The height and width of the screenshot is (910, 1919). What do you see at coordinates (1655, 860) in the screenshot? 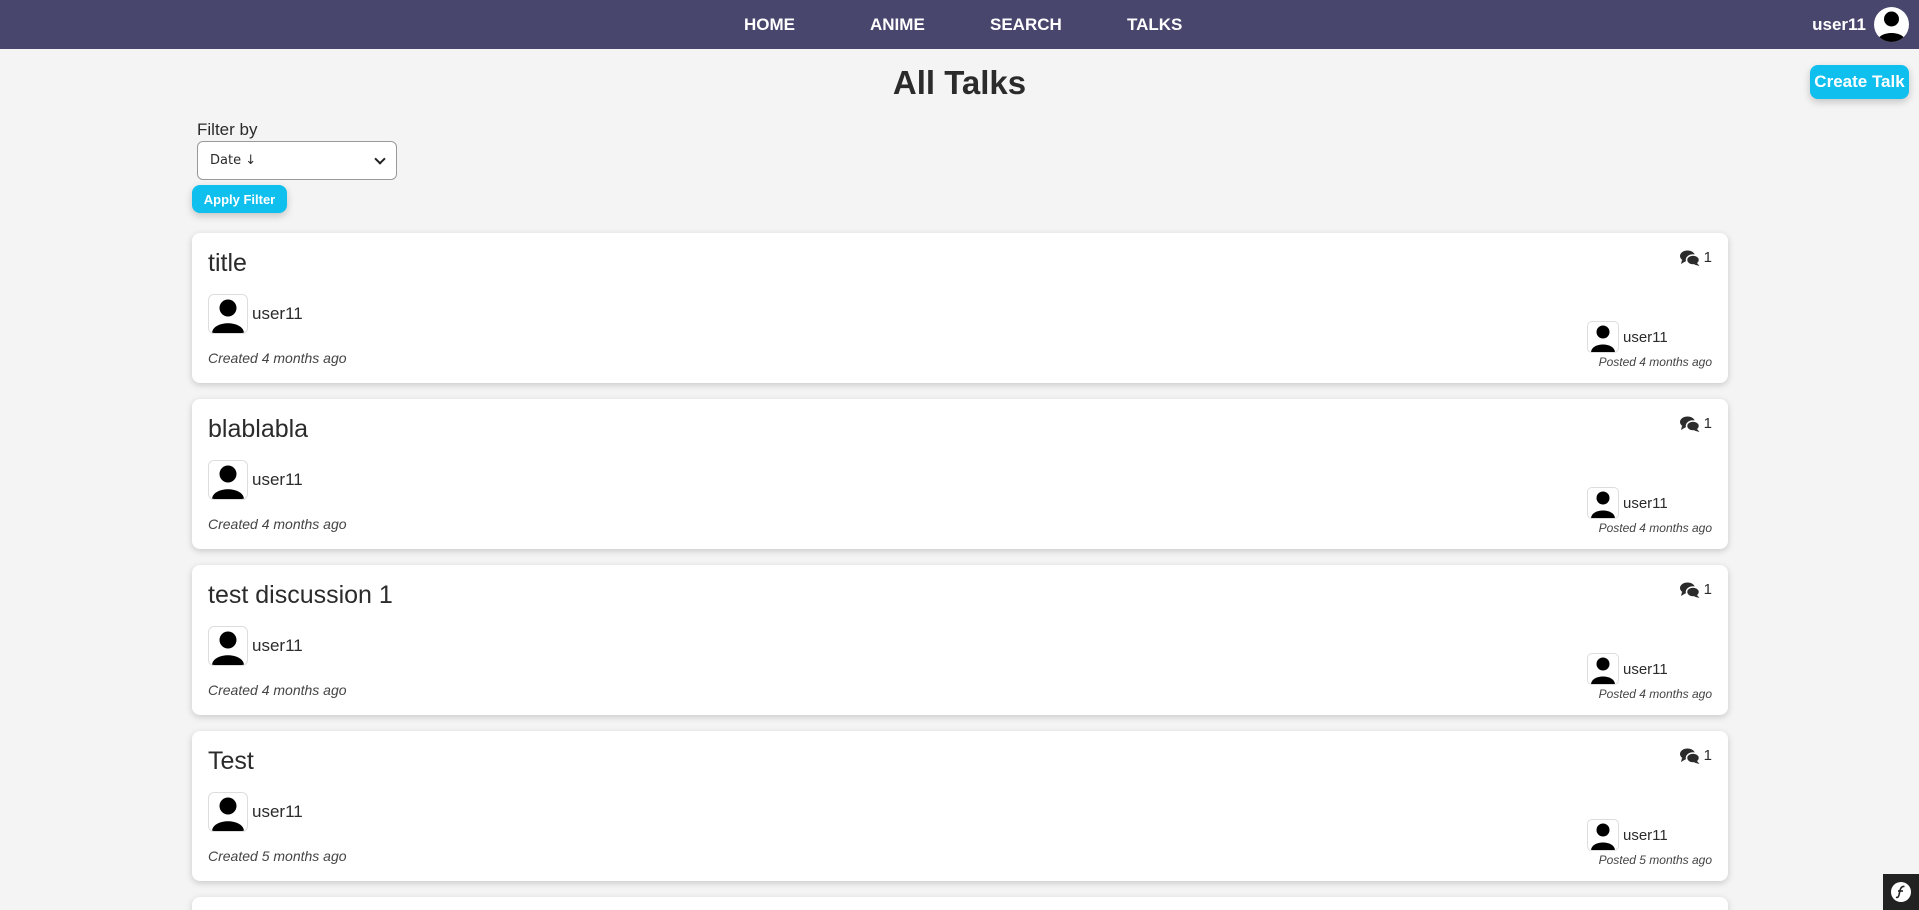
I see `posted-time: Posted 5 months ago` at bounding box center [1655, 860].